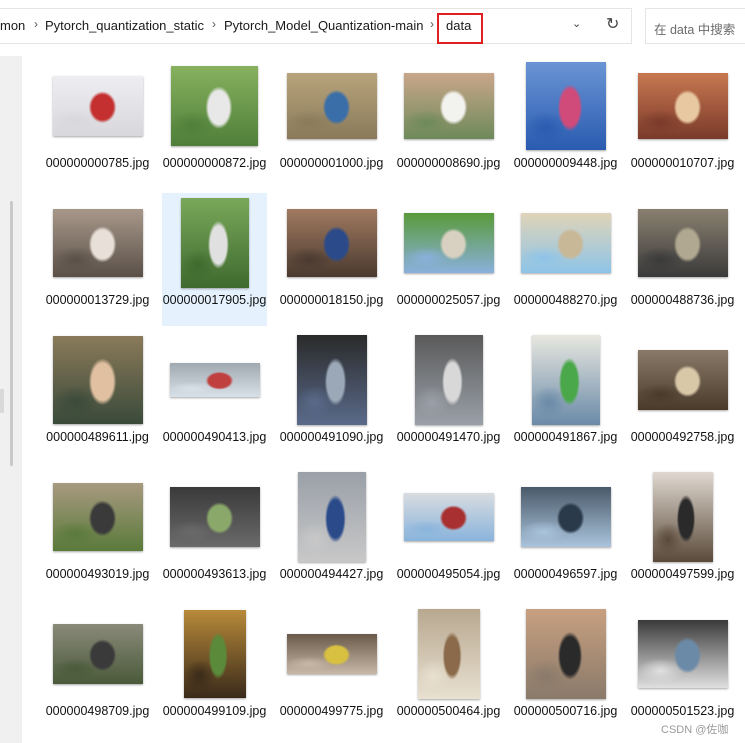 This screenshot has height=743, width=745. I want to click on file-item: 000000488270.jpg, so click(565, 259).